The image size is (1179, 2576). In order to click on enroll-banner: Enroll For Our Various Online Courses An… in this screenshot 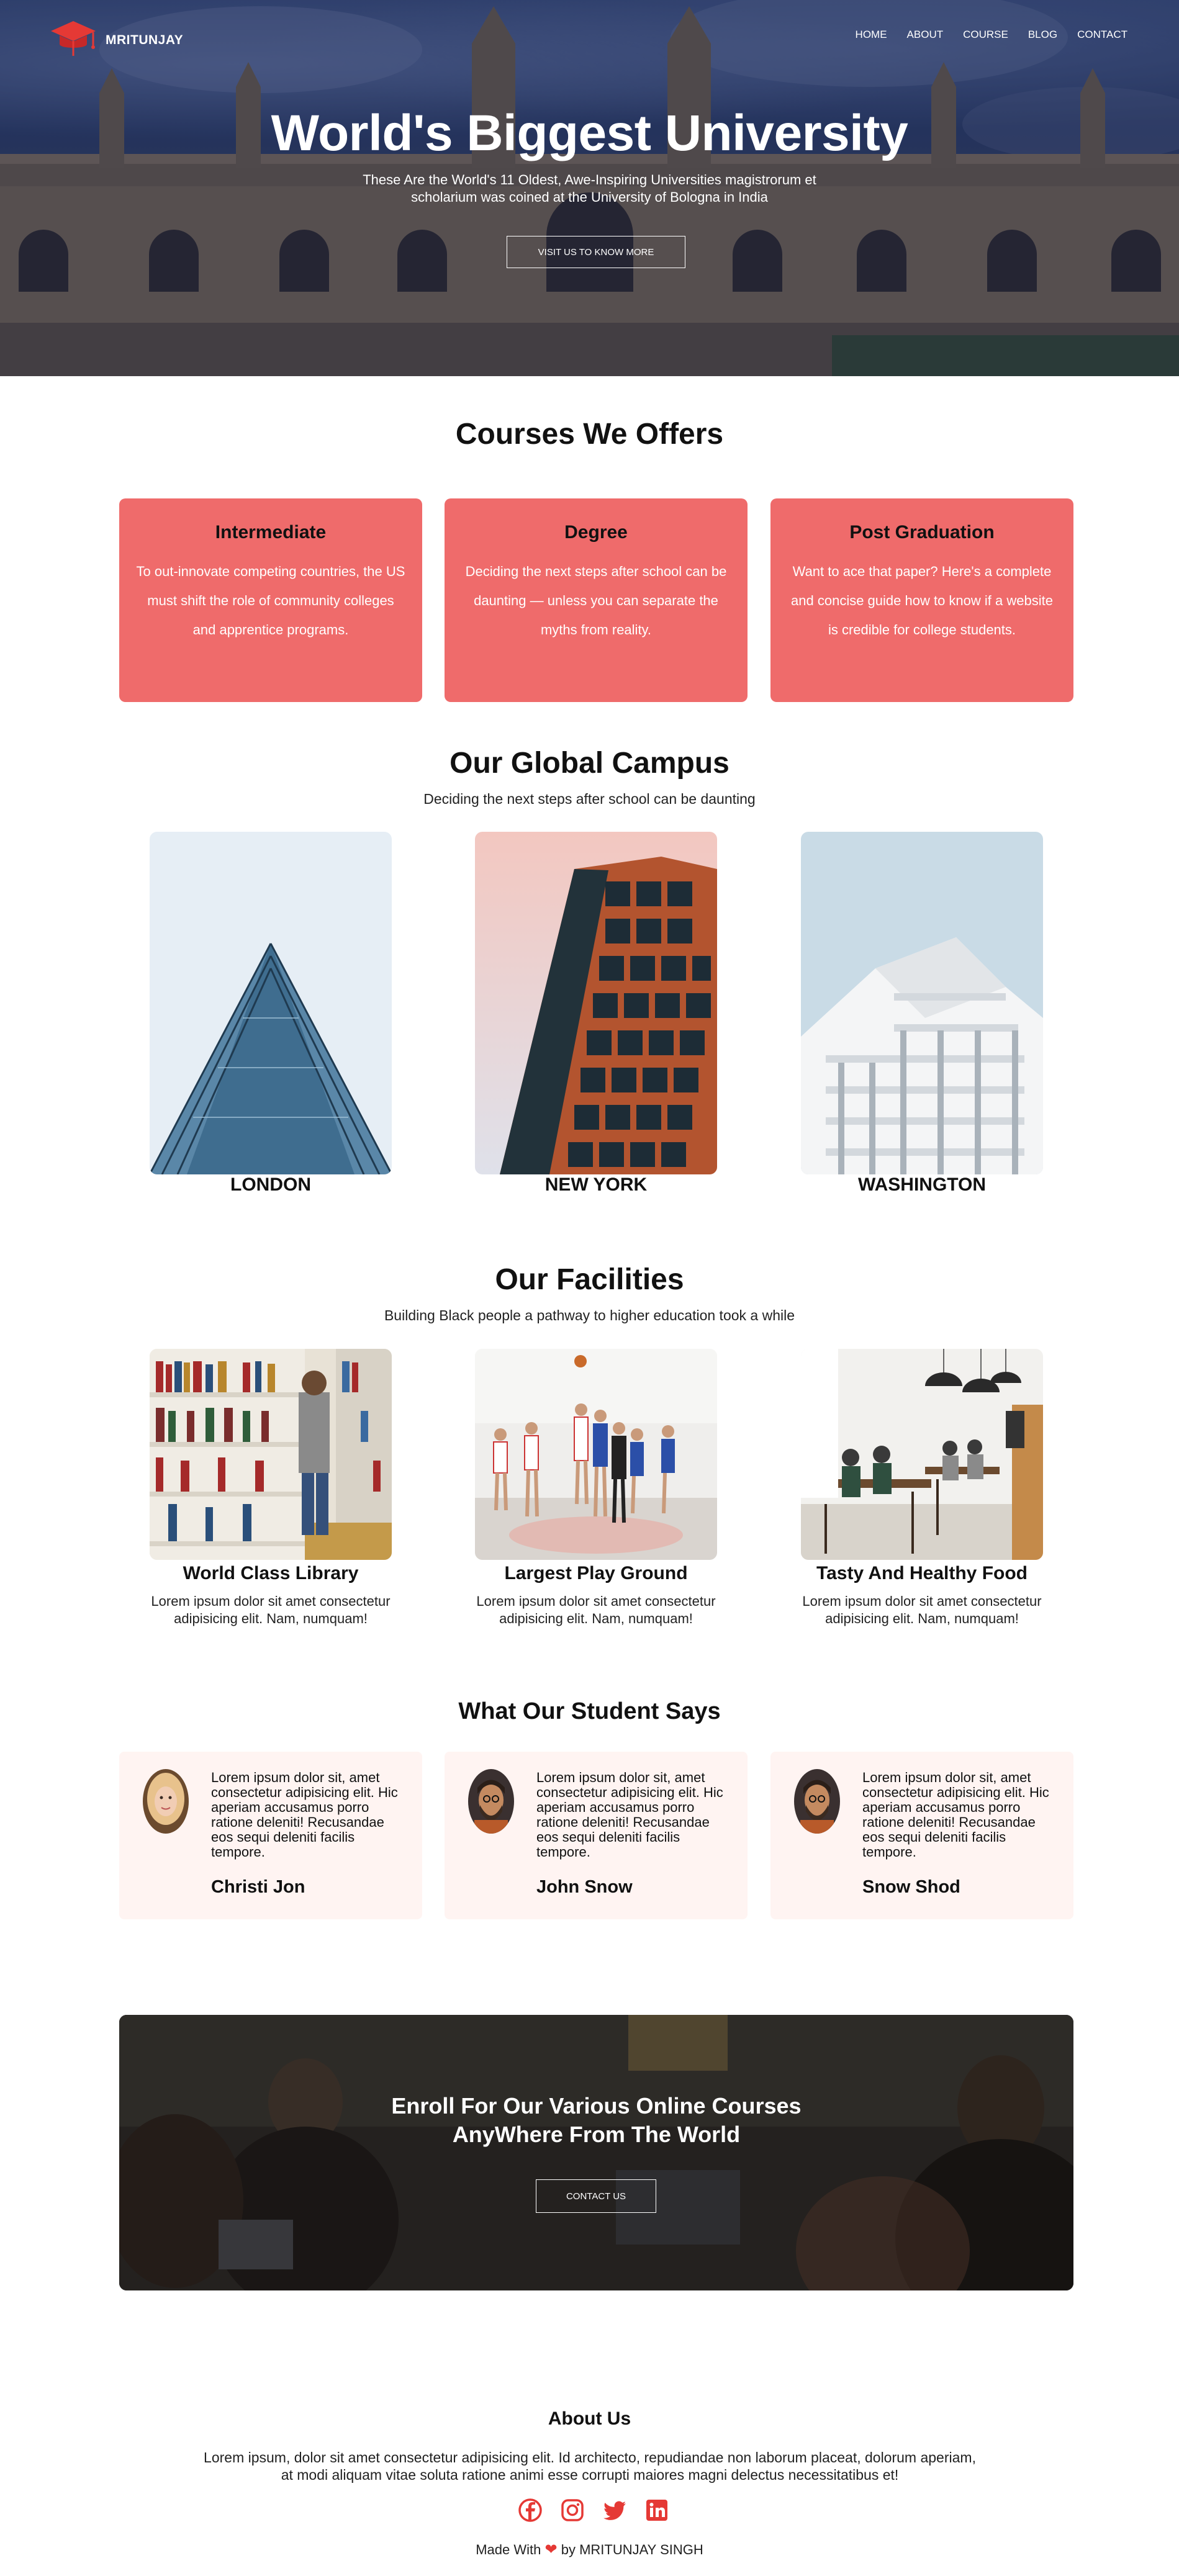, I will do `click(596, 2152)`.